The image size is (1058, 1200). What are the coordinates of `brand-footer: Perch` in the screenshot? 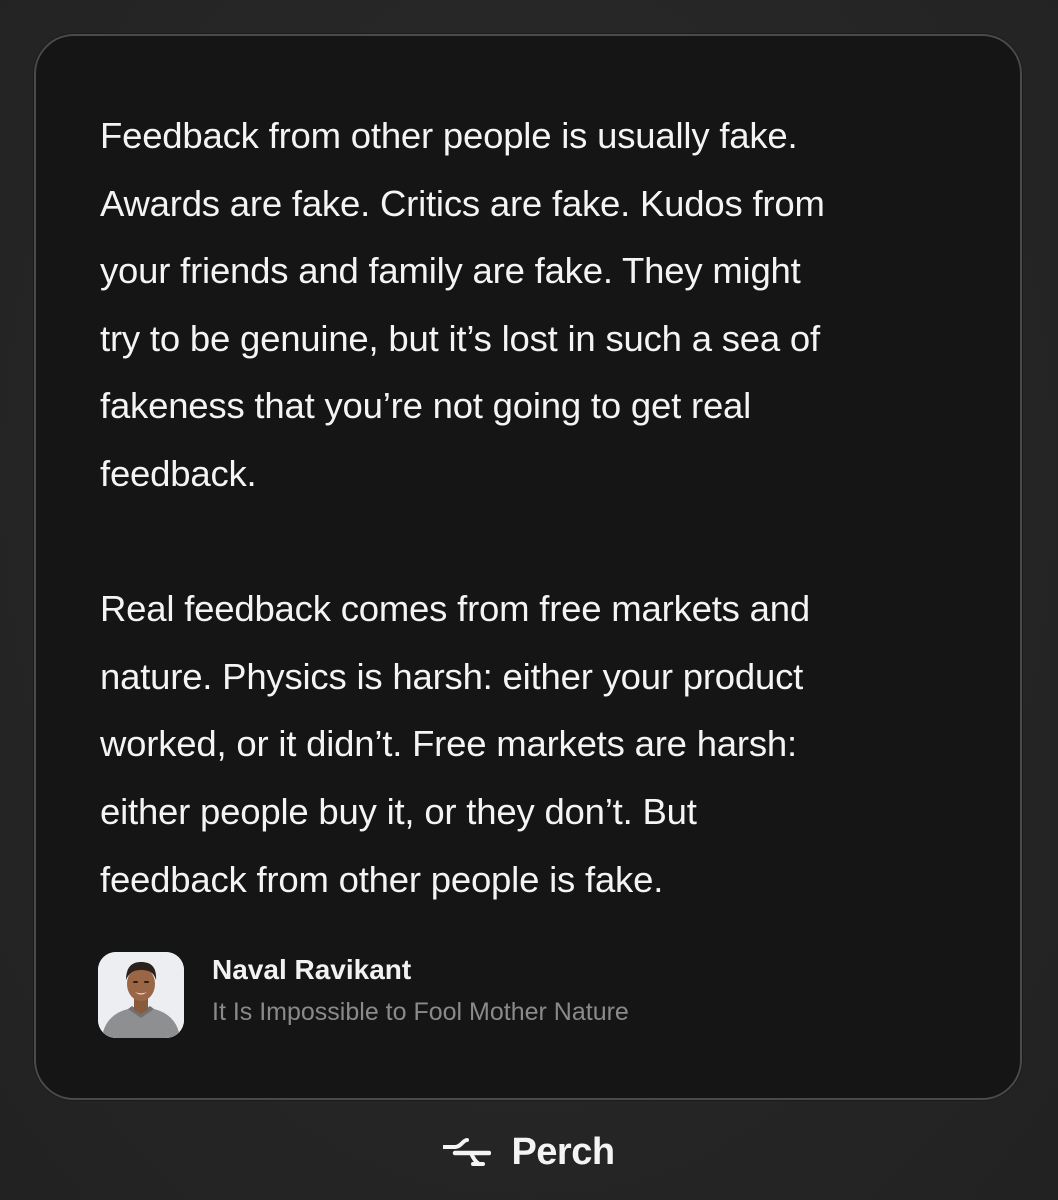 It's located at (529, 1152).